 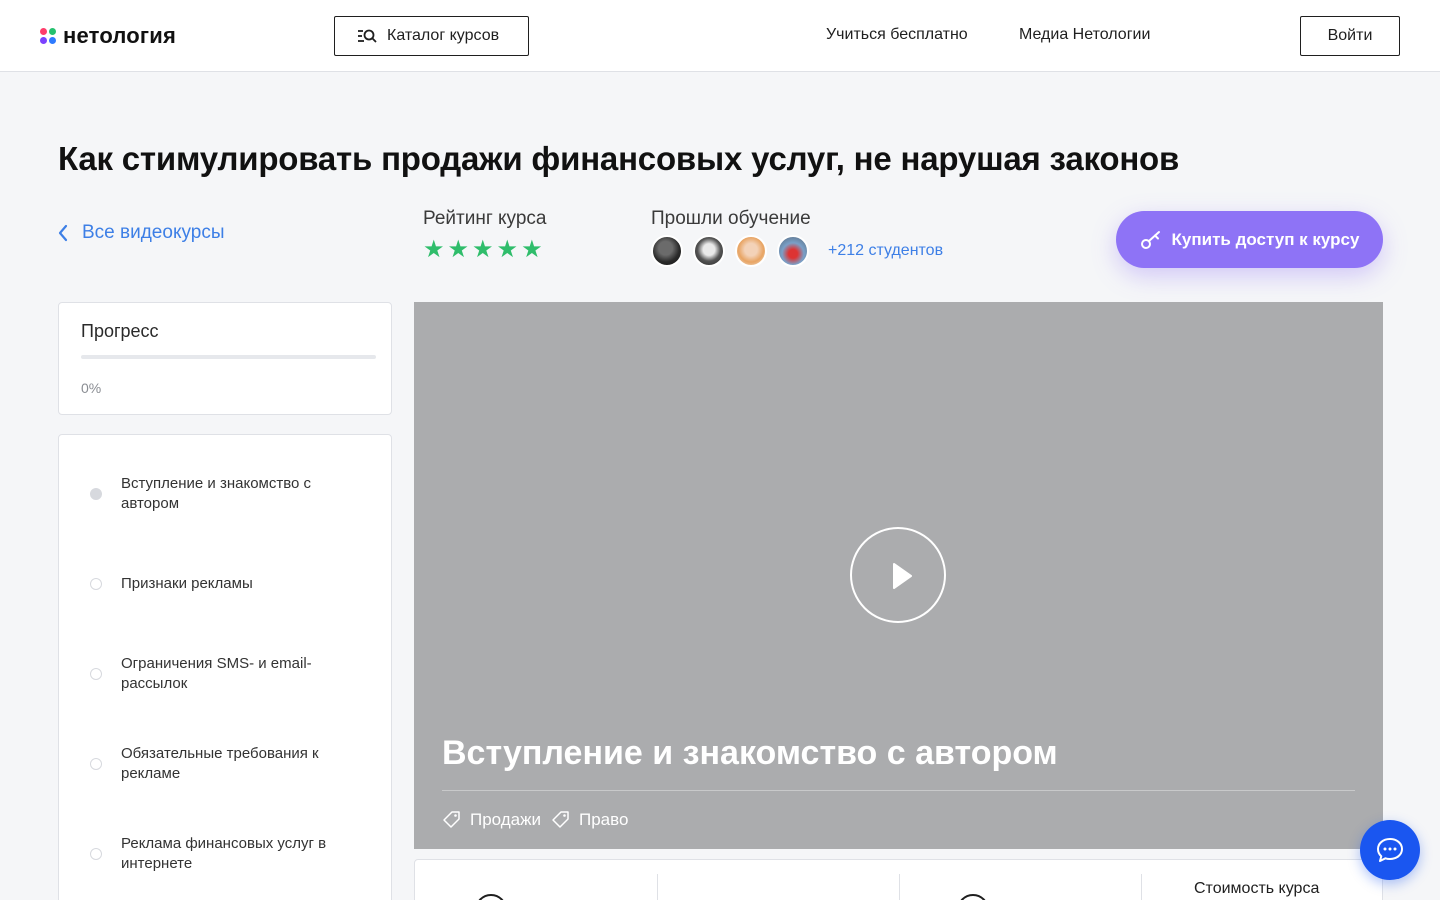 What do you see at coordinates (885, 251) in the screenshot?
I see `students-count: +212 студентов` at bounding box center [885, 251].